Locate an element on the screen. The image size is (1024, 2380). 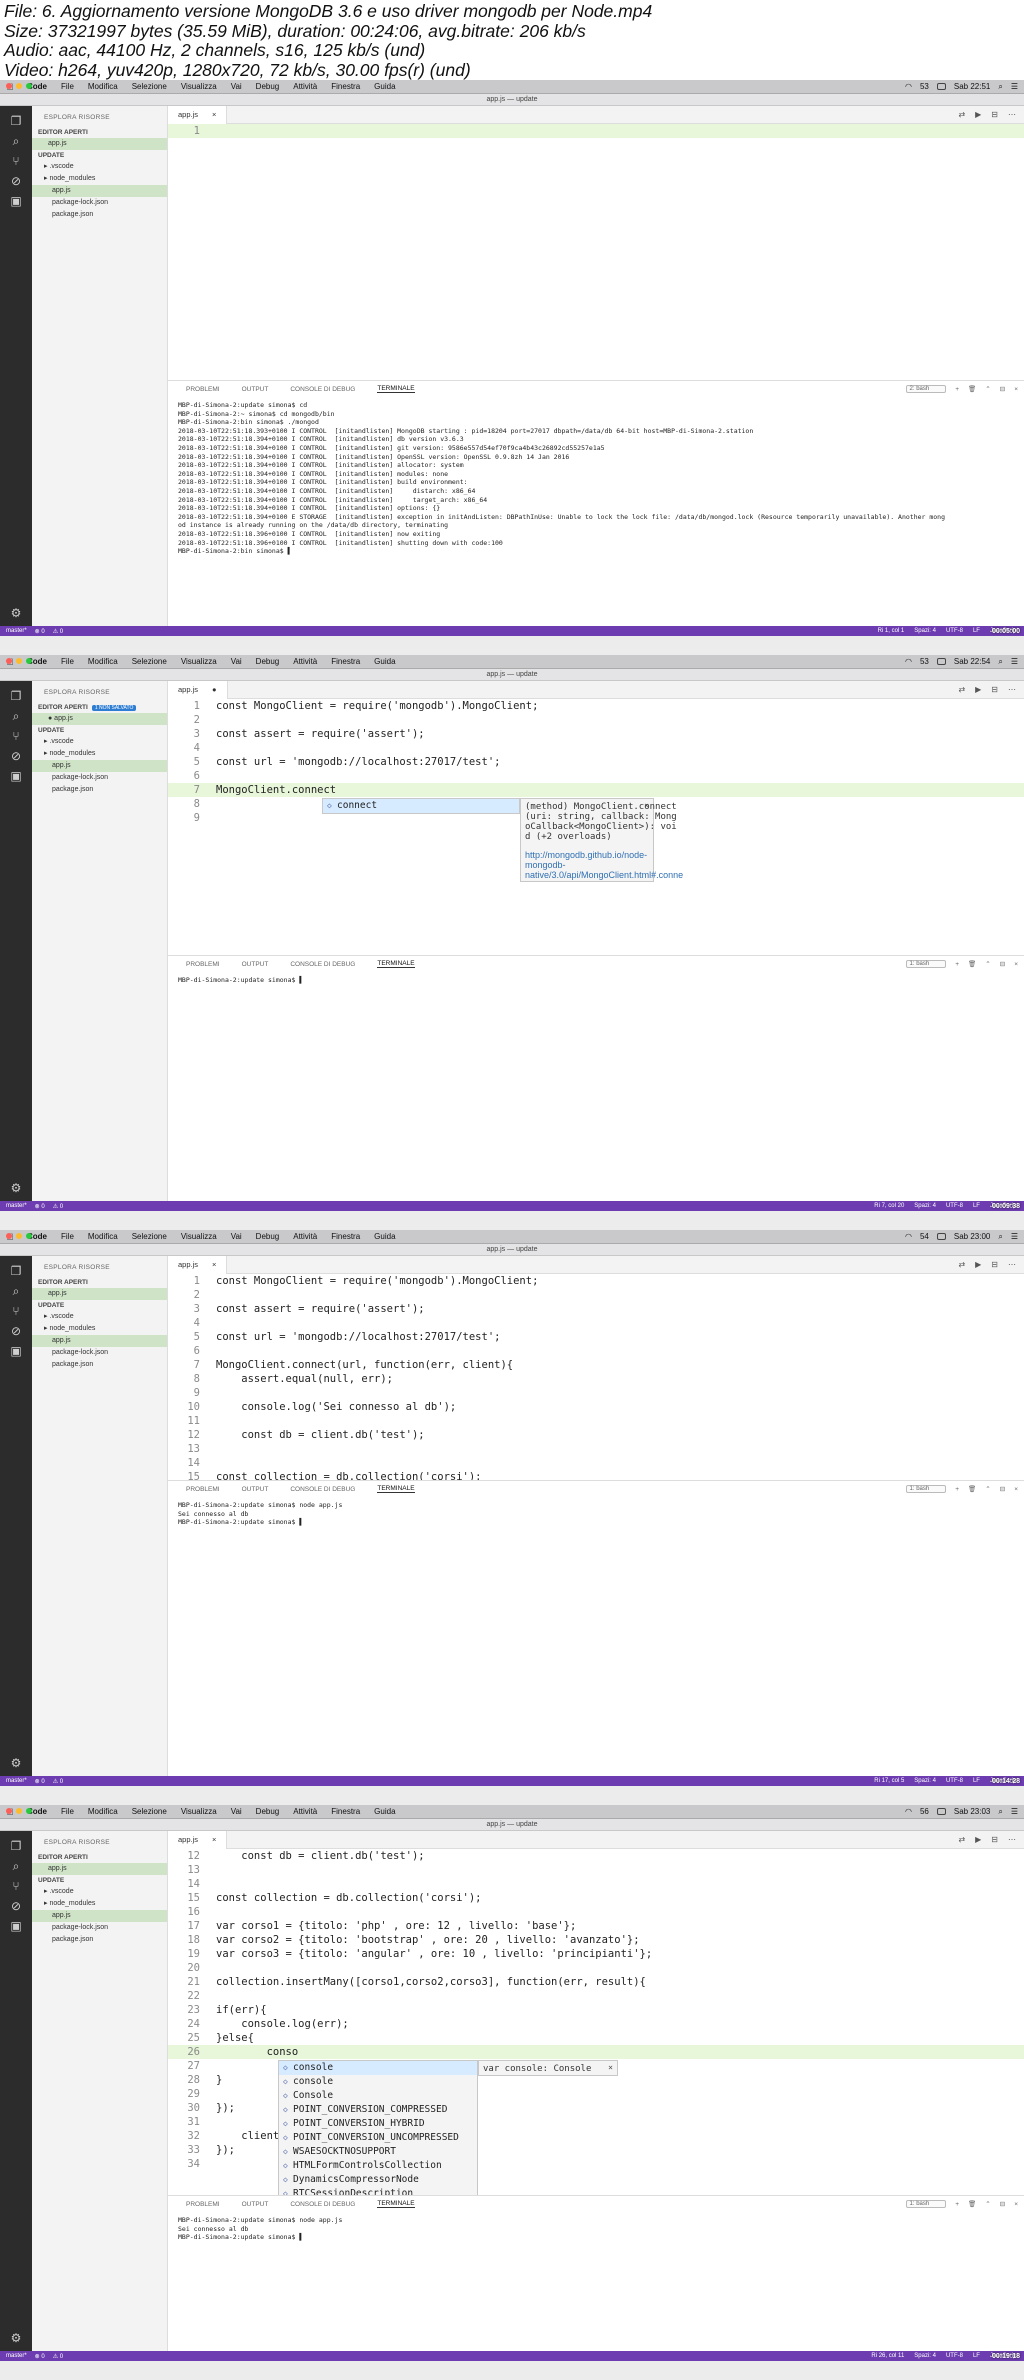
panel-tab-output: OUTPUT is located at coordinates (255, 964).